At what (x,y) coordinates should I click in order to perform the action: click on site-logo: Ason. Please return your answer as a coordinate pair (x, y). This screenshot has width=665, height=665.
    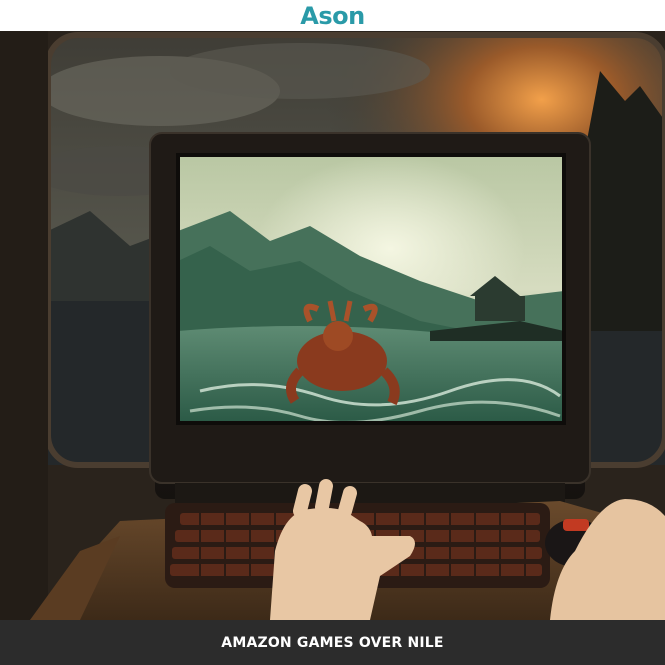
    Looking at the image, I should click on (332, 15).